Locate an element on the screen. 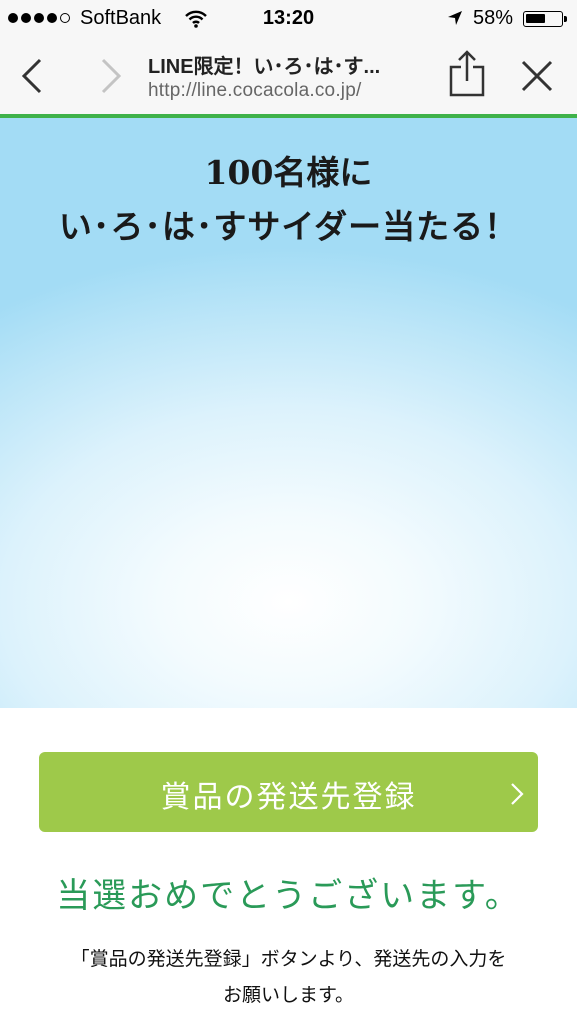  hero-headline-line2: い･ろ･は･すサイダー当たる！ is located at coordinates (288, 226).